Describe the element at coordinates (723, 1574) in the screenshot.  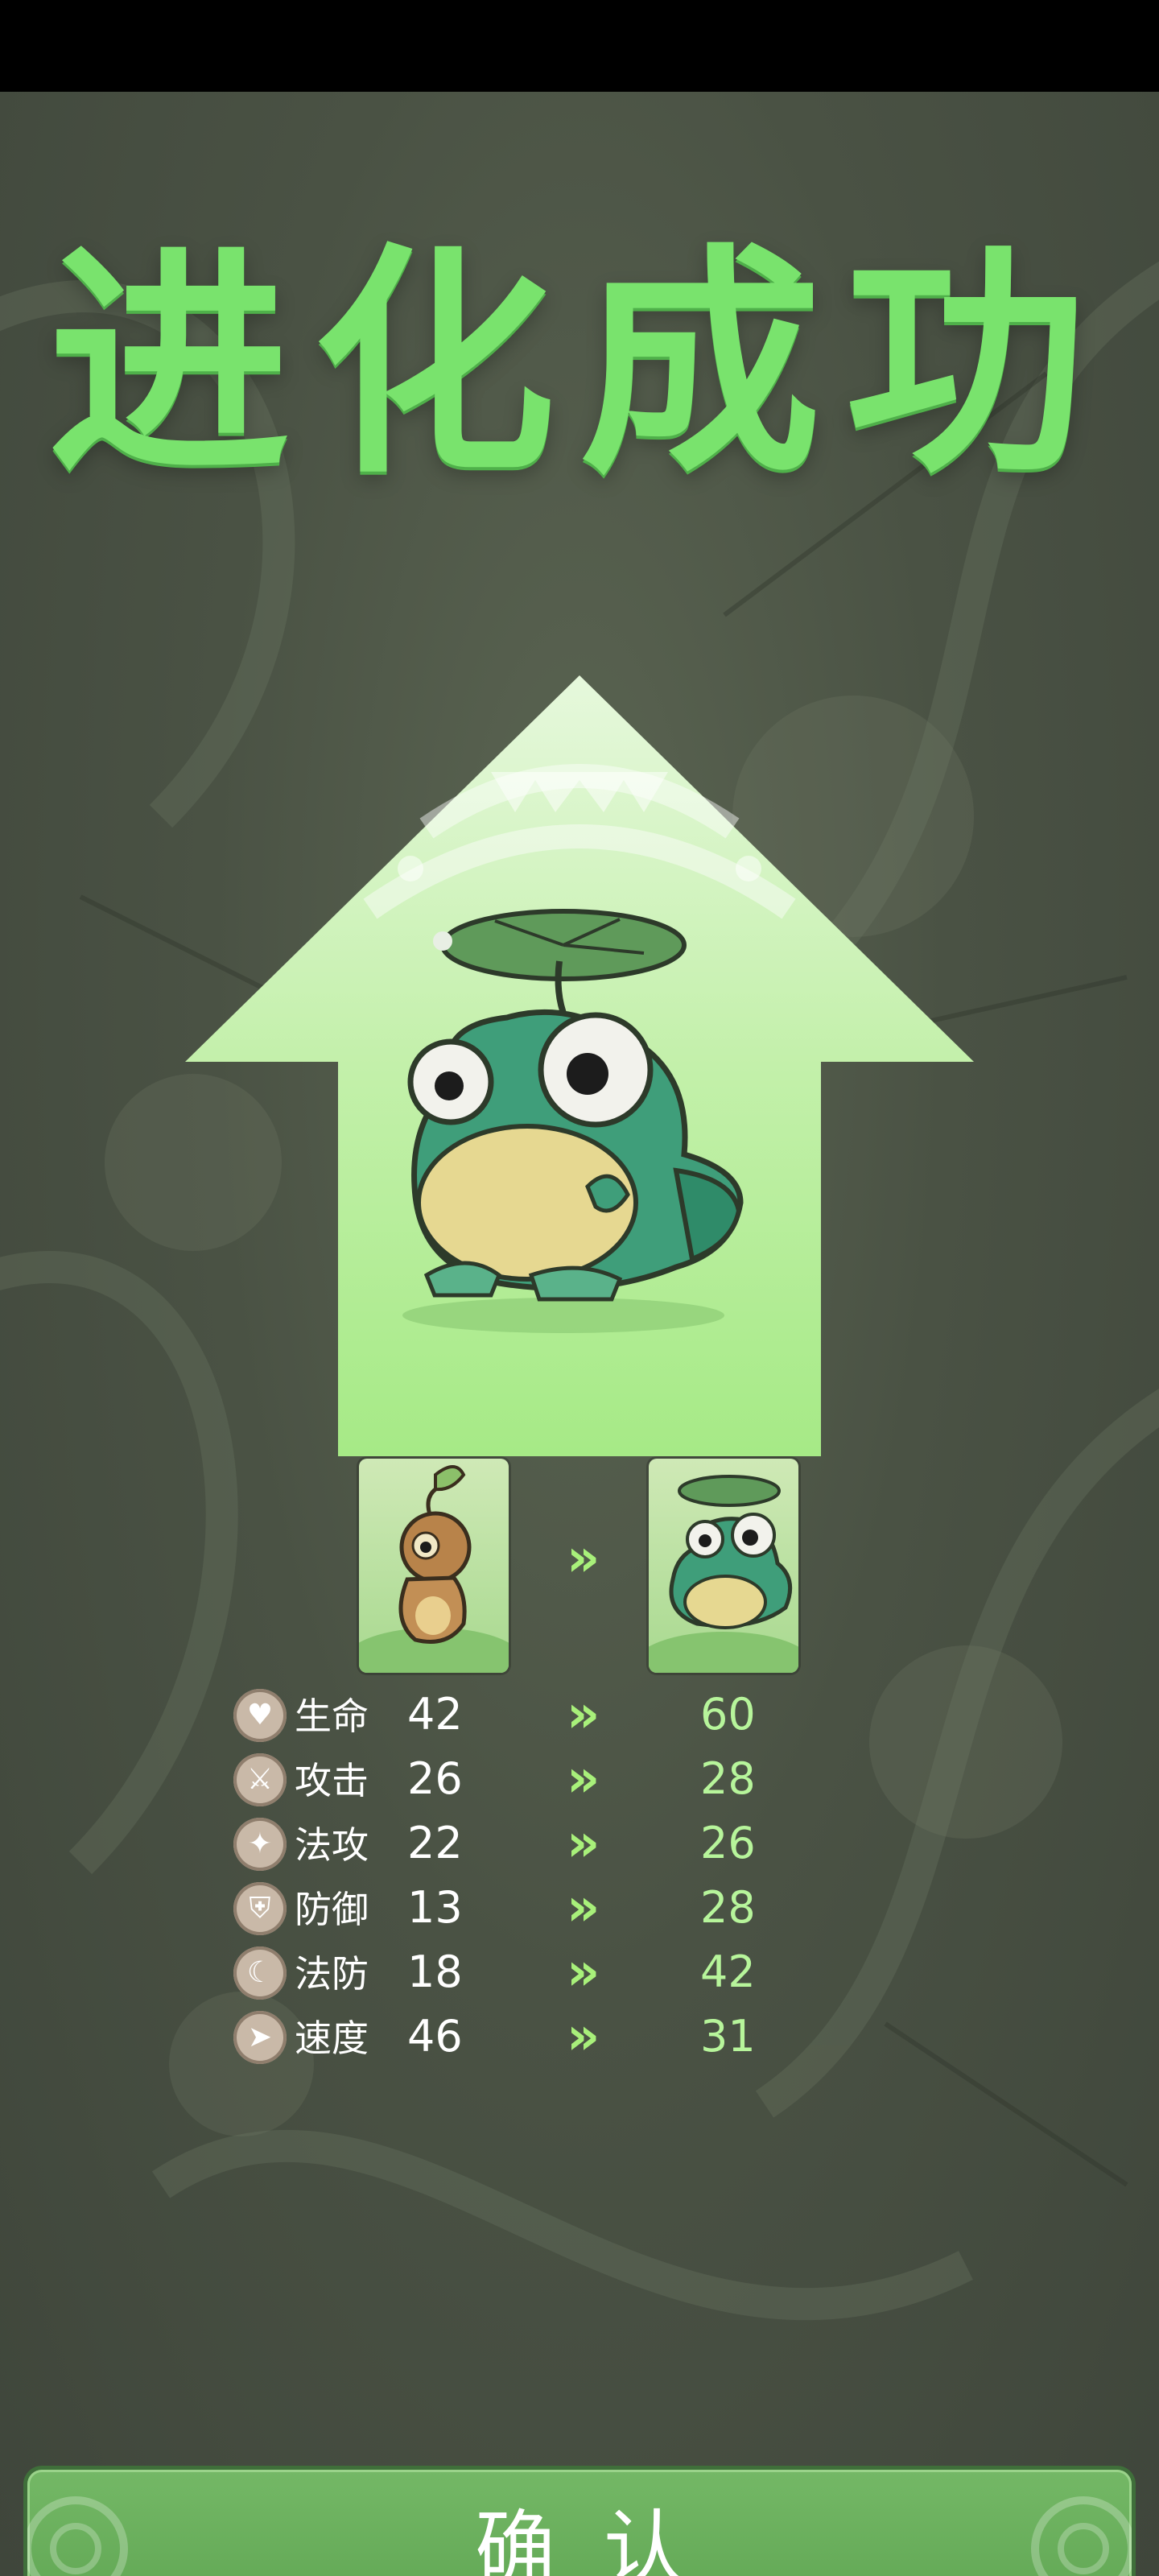
I see `frog-lilypad-icon` at that location.